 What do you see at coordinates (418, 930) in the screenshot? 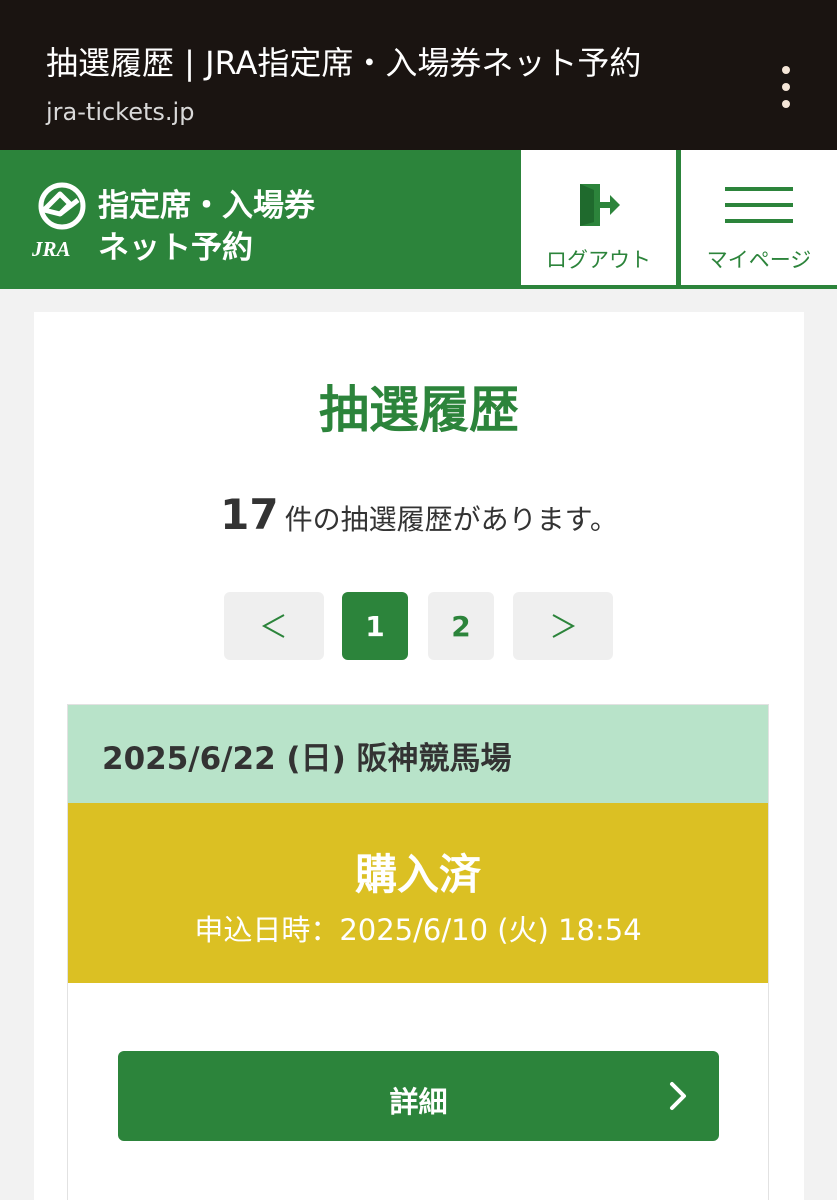
I see `applied-datetime: 申込日時：2025/6/10 (火) 18:54` at bounding box center [418, 930].